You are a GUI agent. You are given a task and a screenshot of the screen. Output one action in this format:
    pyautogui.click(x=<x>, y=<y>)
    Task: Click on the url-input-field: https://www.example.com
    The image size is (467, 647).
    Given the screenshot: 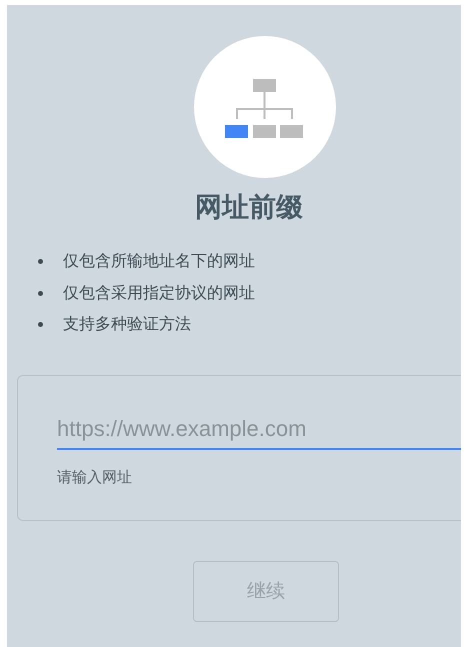 What is the action you would take?
    pyautogui.click(x=259, y=433)
    